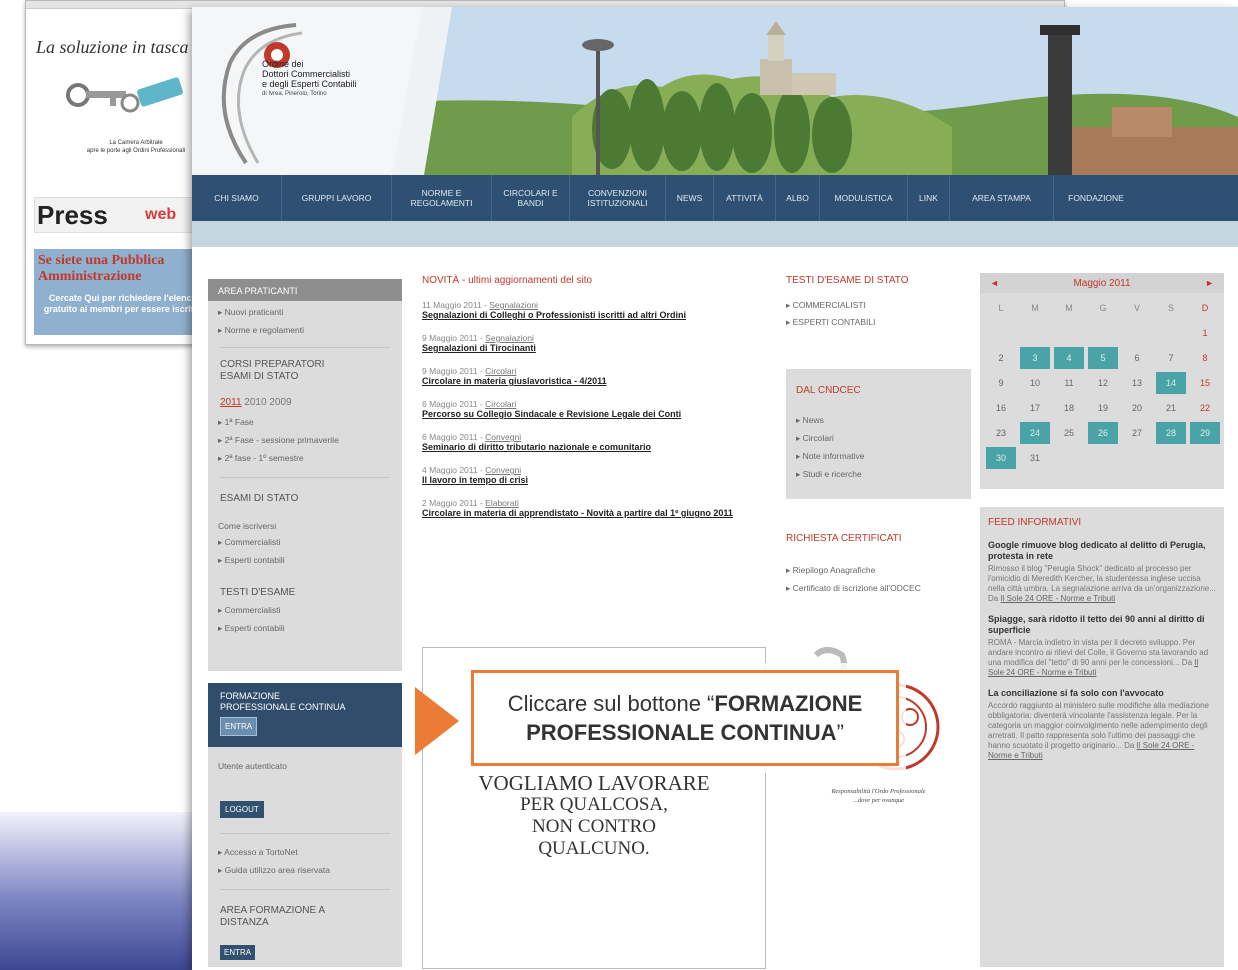 The width and height of the screenshot is (1238, 970). Describe the element at coordinates (1205, 433) in the screenshot. I see `calendar-day: 29` at that location.